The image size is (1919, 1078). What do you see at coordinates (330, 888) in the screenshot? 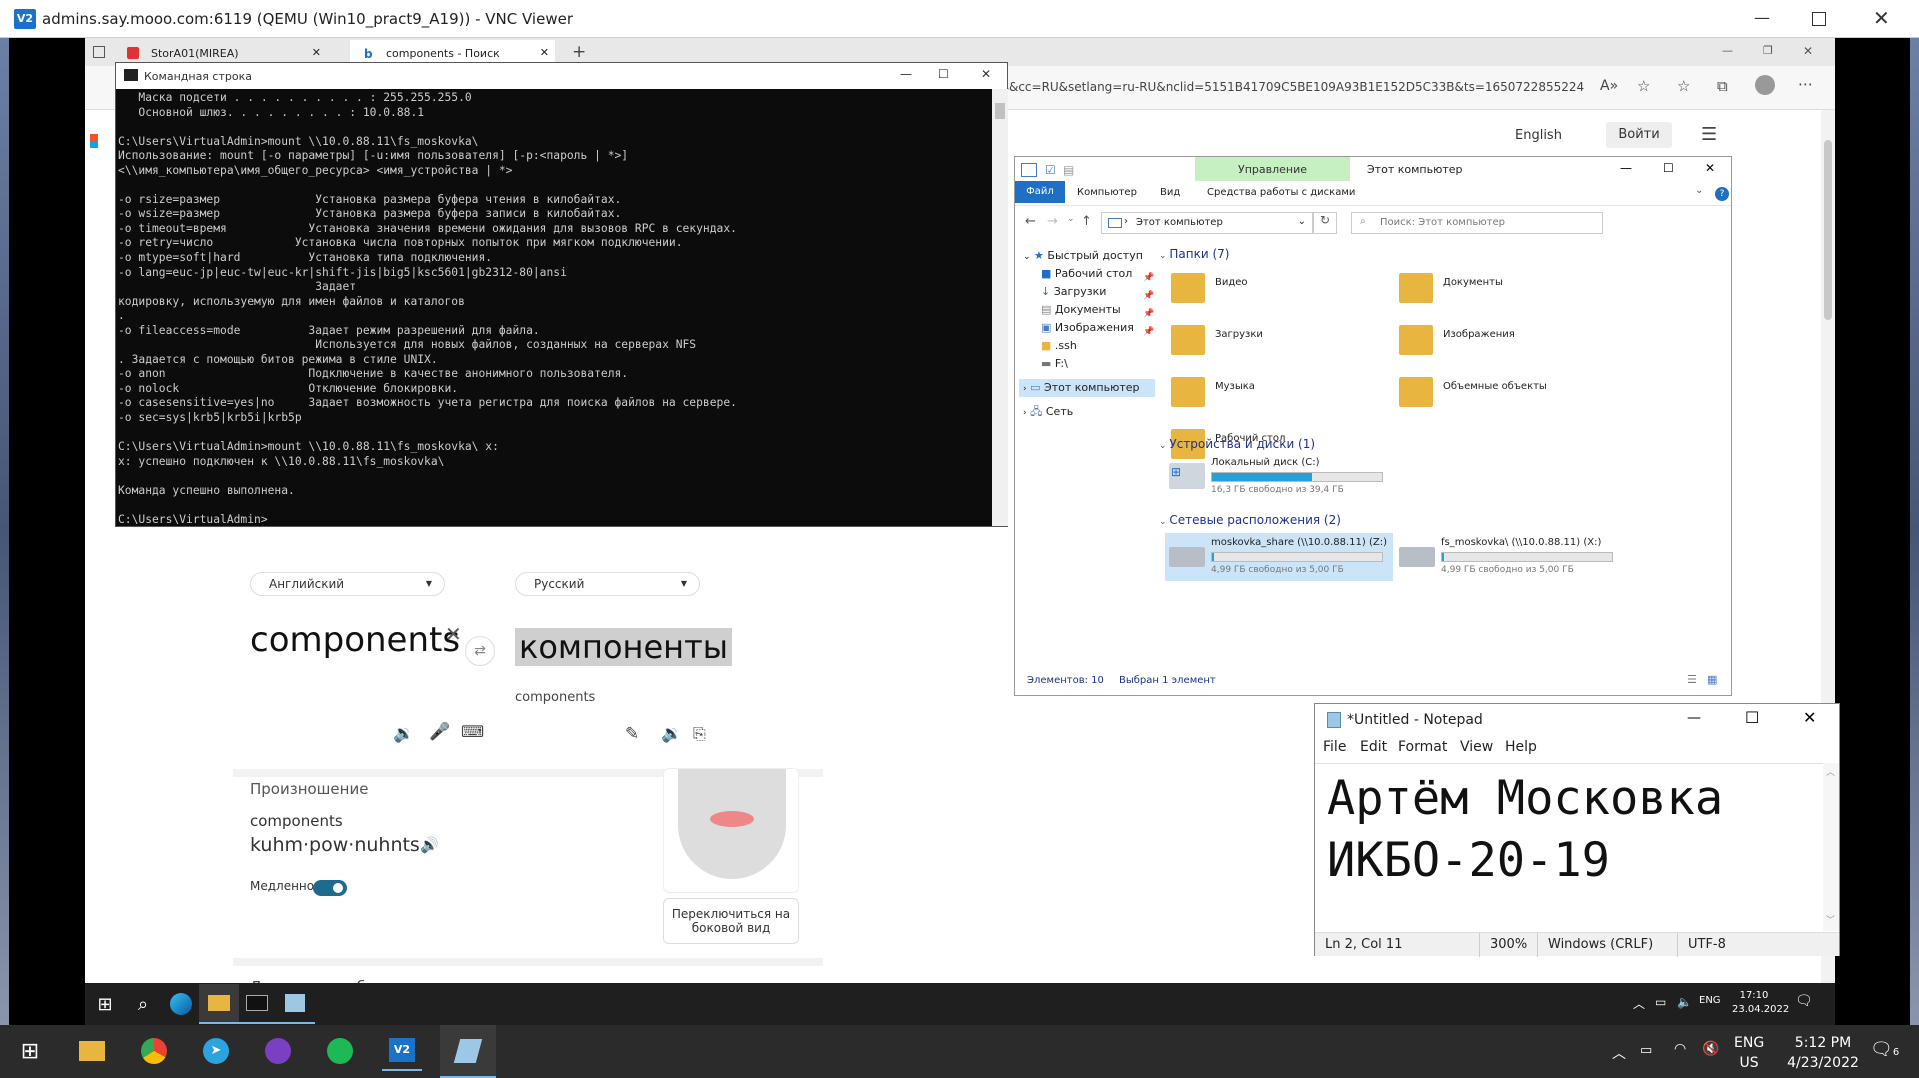
I see `slow-toggle` at bounding box center [330, 888].